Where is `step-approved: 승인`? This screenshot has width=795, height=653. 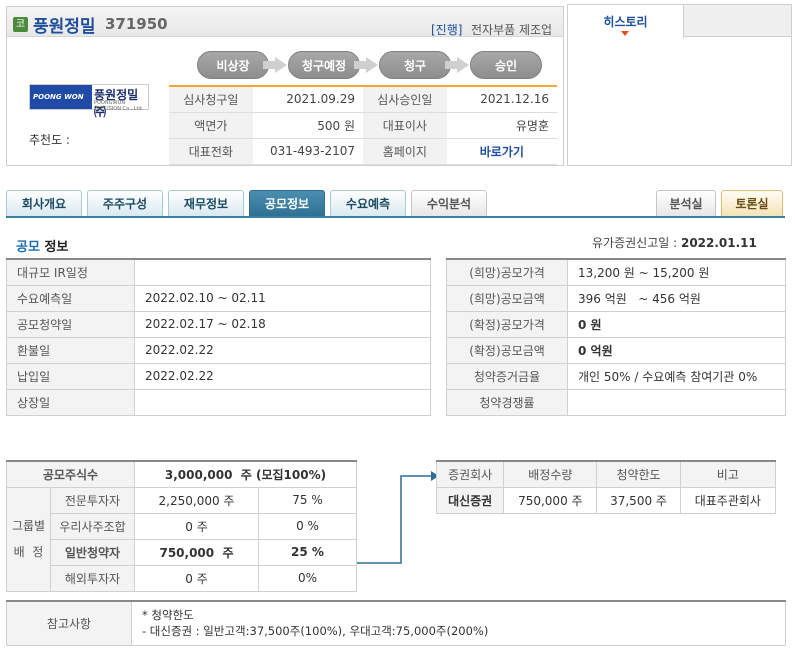 step-approved: 승인 is located at coordinates (506, 65).